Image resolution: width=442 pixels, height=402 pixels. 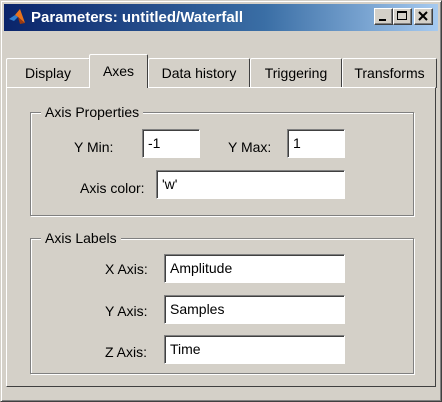 What do you see at coordinates (126, 311) in the screenshot?
I see `y-axis-label: Y Axis:` at bounding box center [126, 311].